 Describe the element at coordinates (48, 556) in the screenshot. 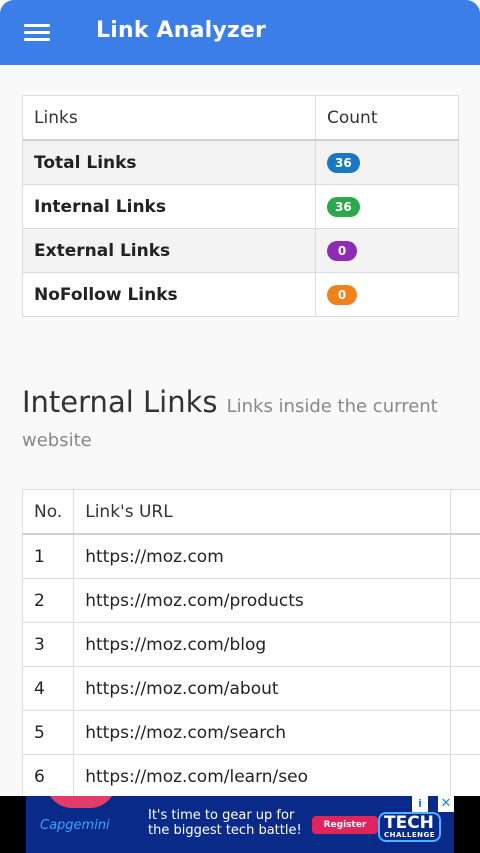

I see `row-no: 1` at that location.